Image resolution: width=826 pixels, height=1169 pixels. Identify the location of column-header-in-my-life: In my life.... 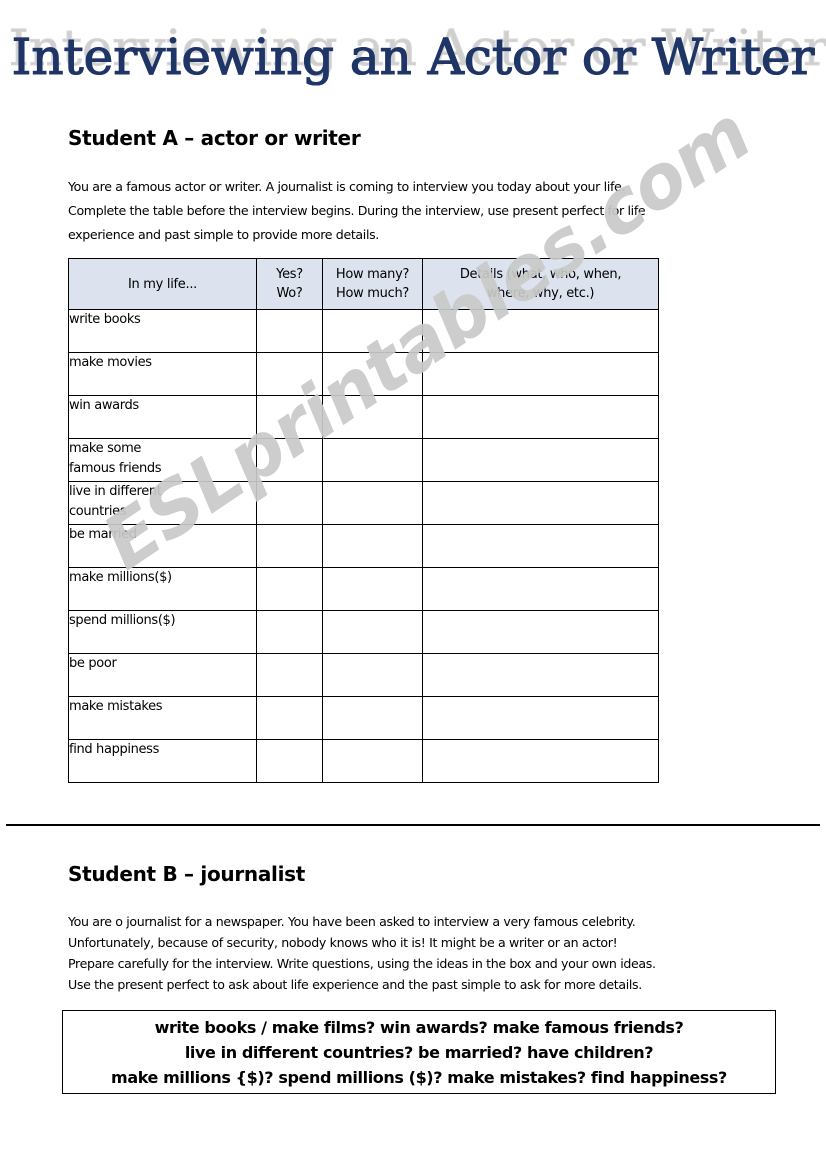
(162, 284).